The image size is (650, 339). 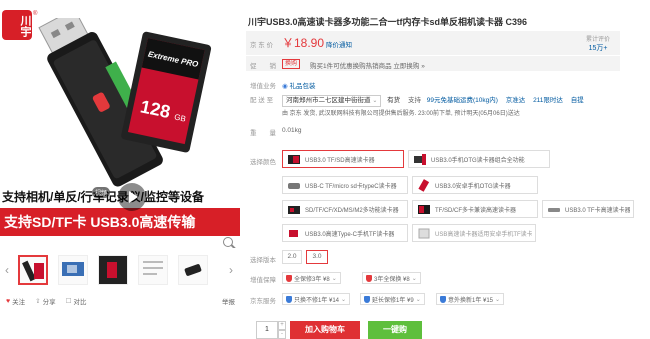 I want to click on color-option-2: USB3.0手机OTG读卡器组合全功能, so click(x=479, y=159).